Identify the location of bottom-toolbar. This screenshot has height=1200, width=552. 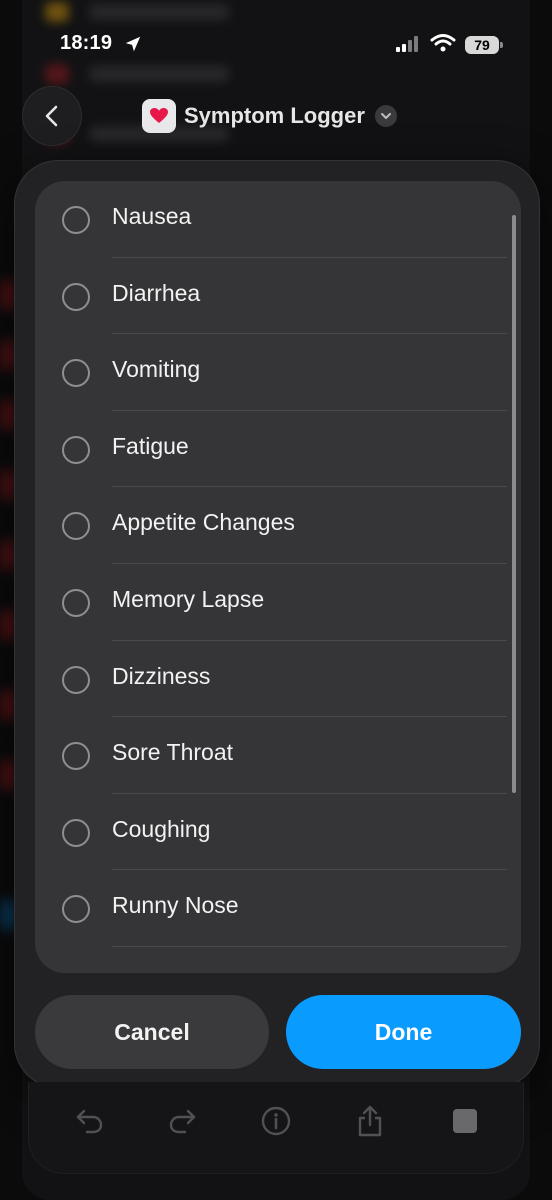
(276, 1128).